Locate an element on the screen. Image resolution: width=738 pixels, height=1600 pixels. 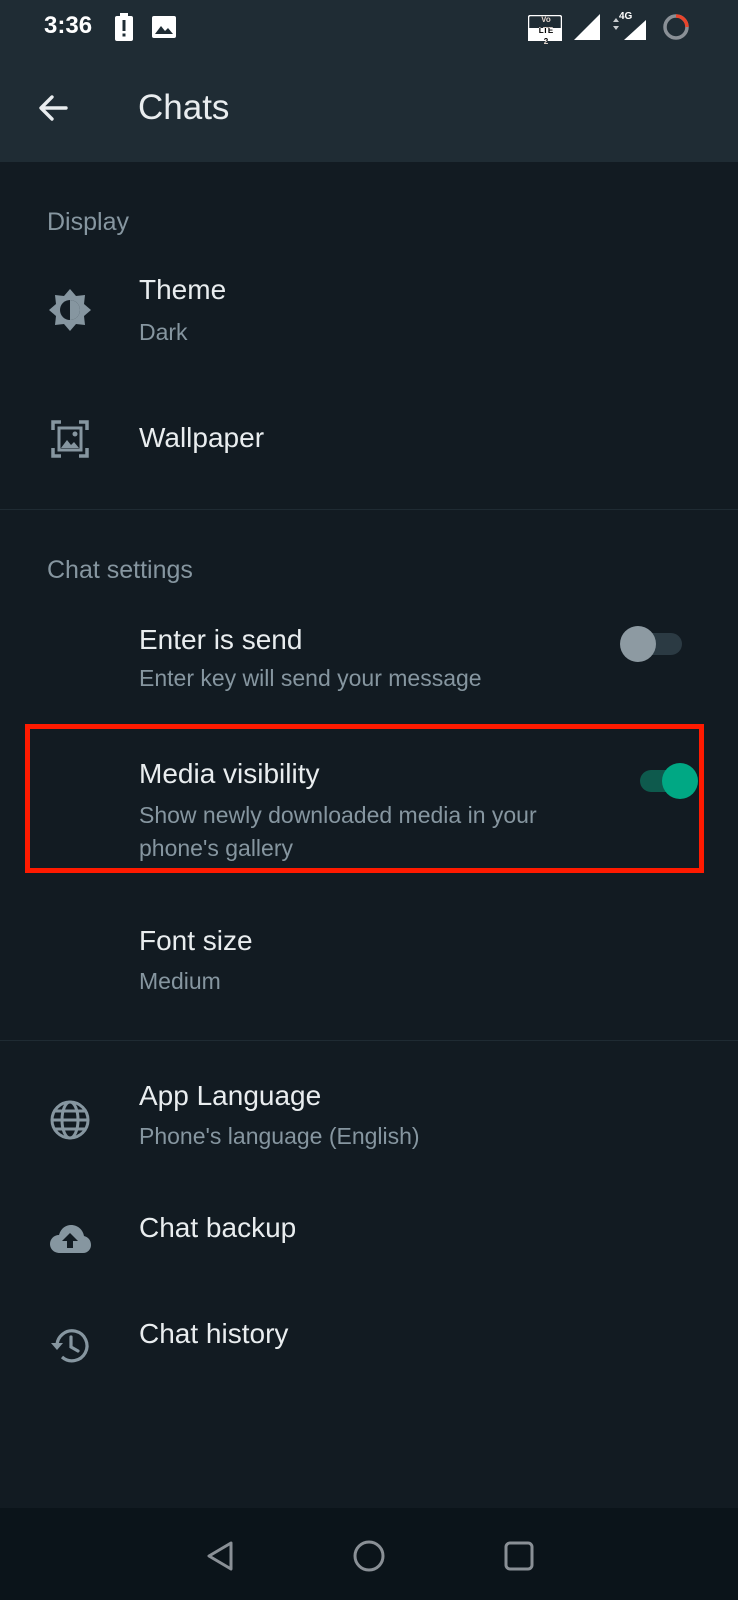
app-language-title: App Language is located at coordinates (230, 1095).